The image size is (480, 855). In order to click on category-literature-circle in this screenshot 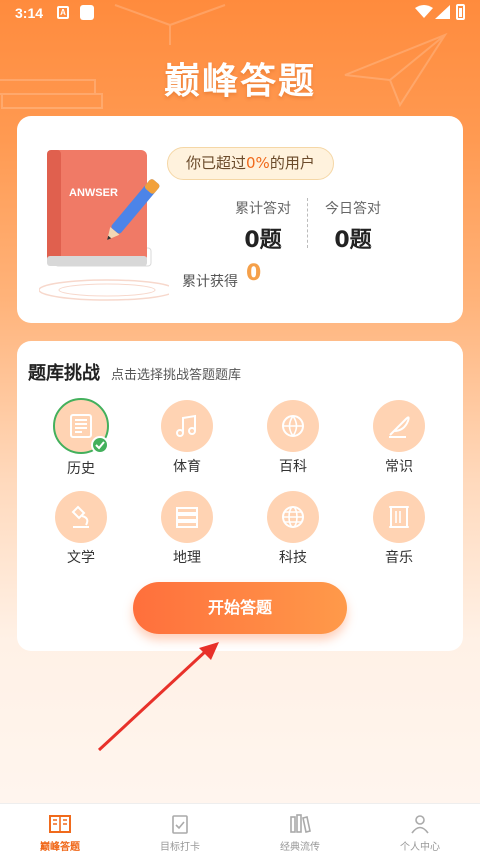, I will do `click(81, 517)`.